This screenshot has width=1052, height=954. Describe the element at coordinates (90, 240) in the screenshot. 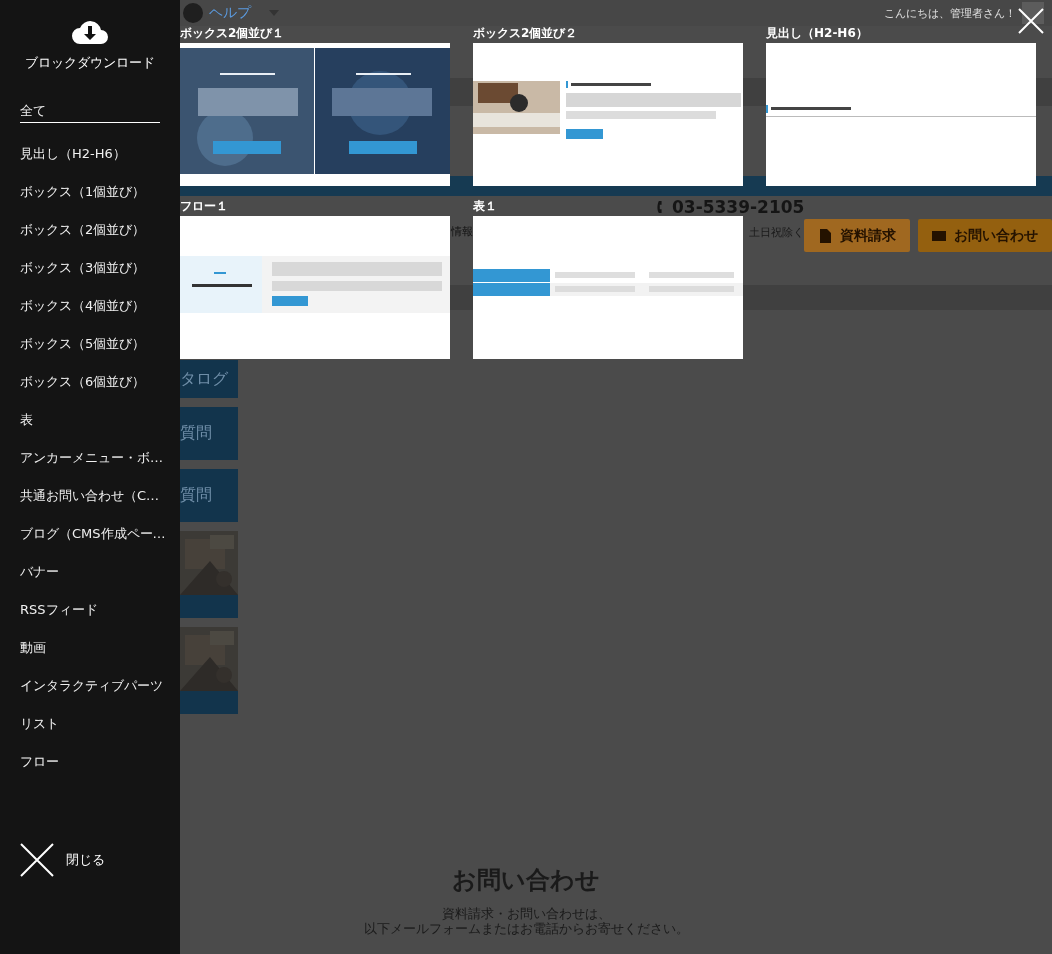

I see `category-item: ボックス（2個並び）` at that location.